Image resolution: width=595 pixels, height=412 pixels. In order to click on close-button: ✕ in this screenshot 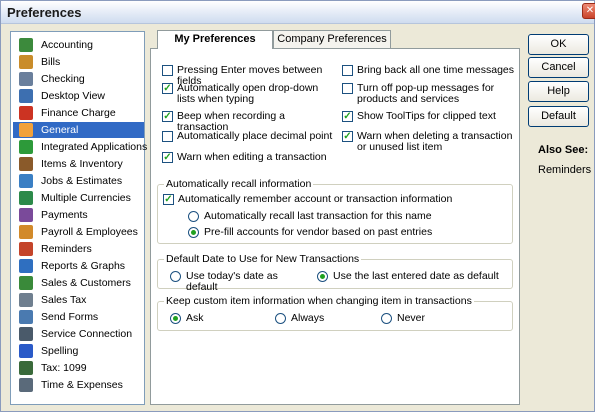, I will do `click(588, 11)`.